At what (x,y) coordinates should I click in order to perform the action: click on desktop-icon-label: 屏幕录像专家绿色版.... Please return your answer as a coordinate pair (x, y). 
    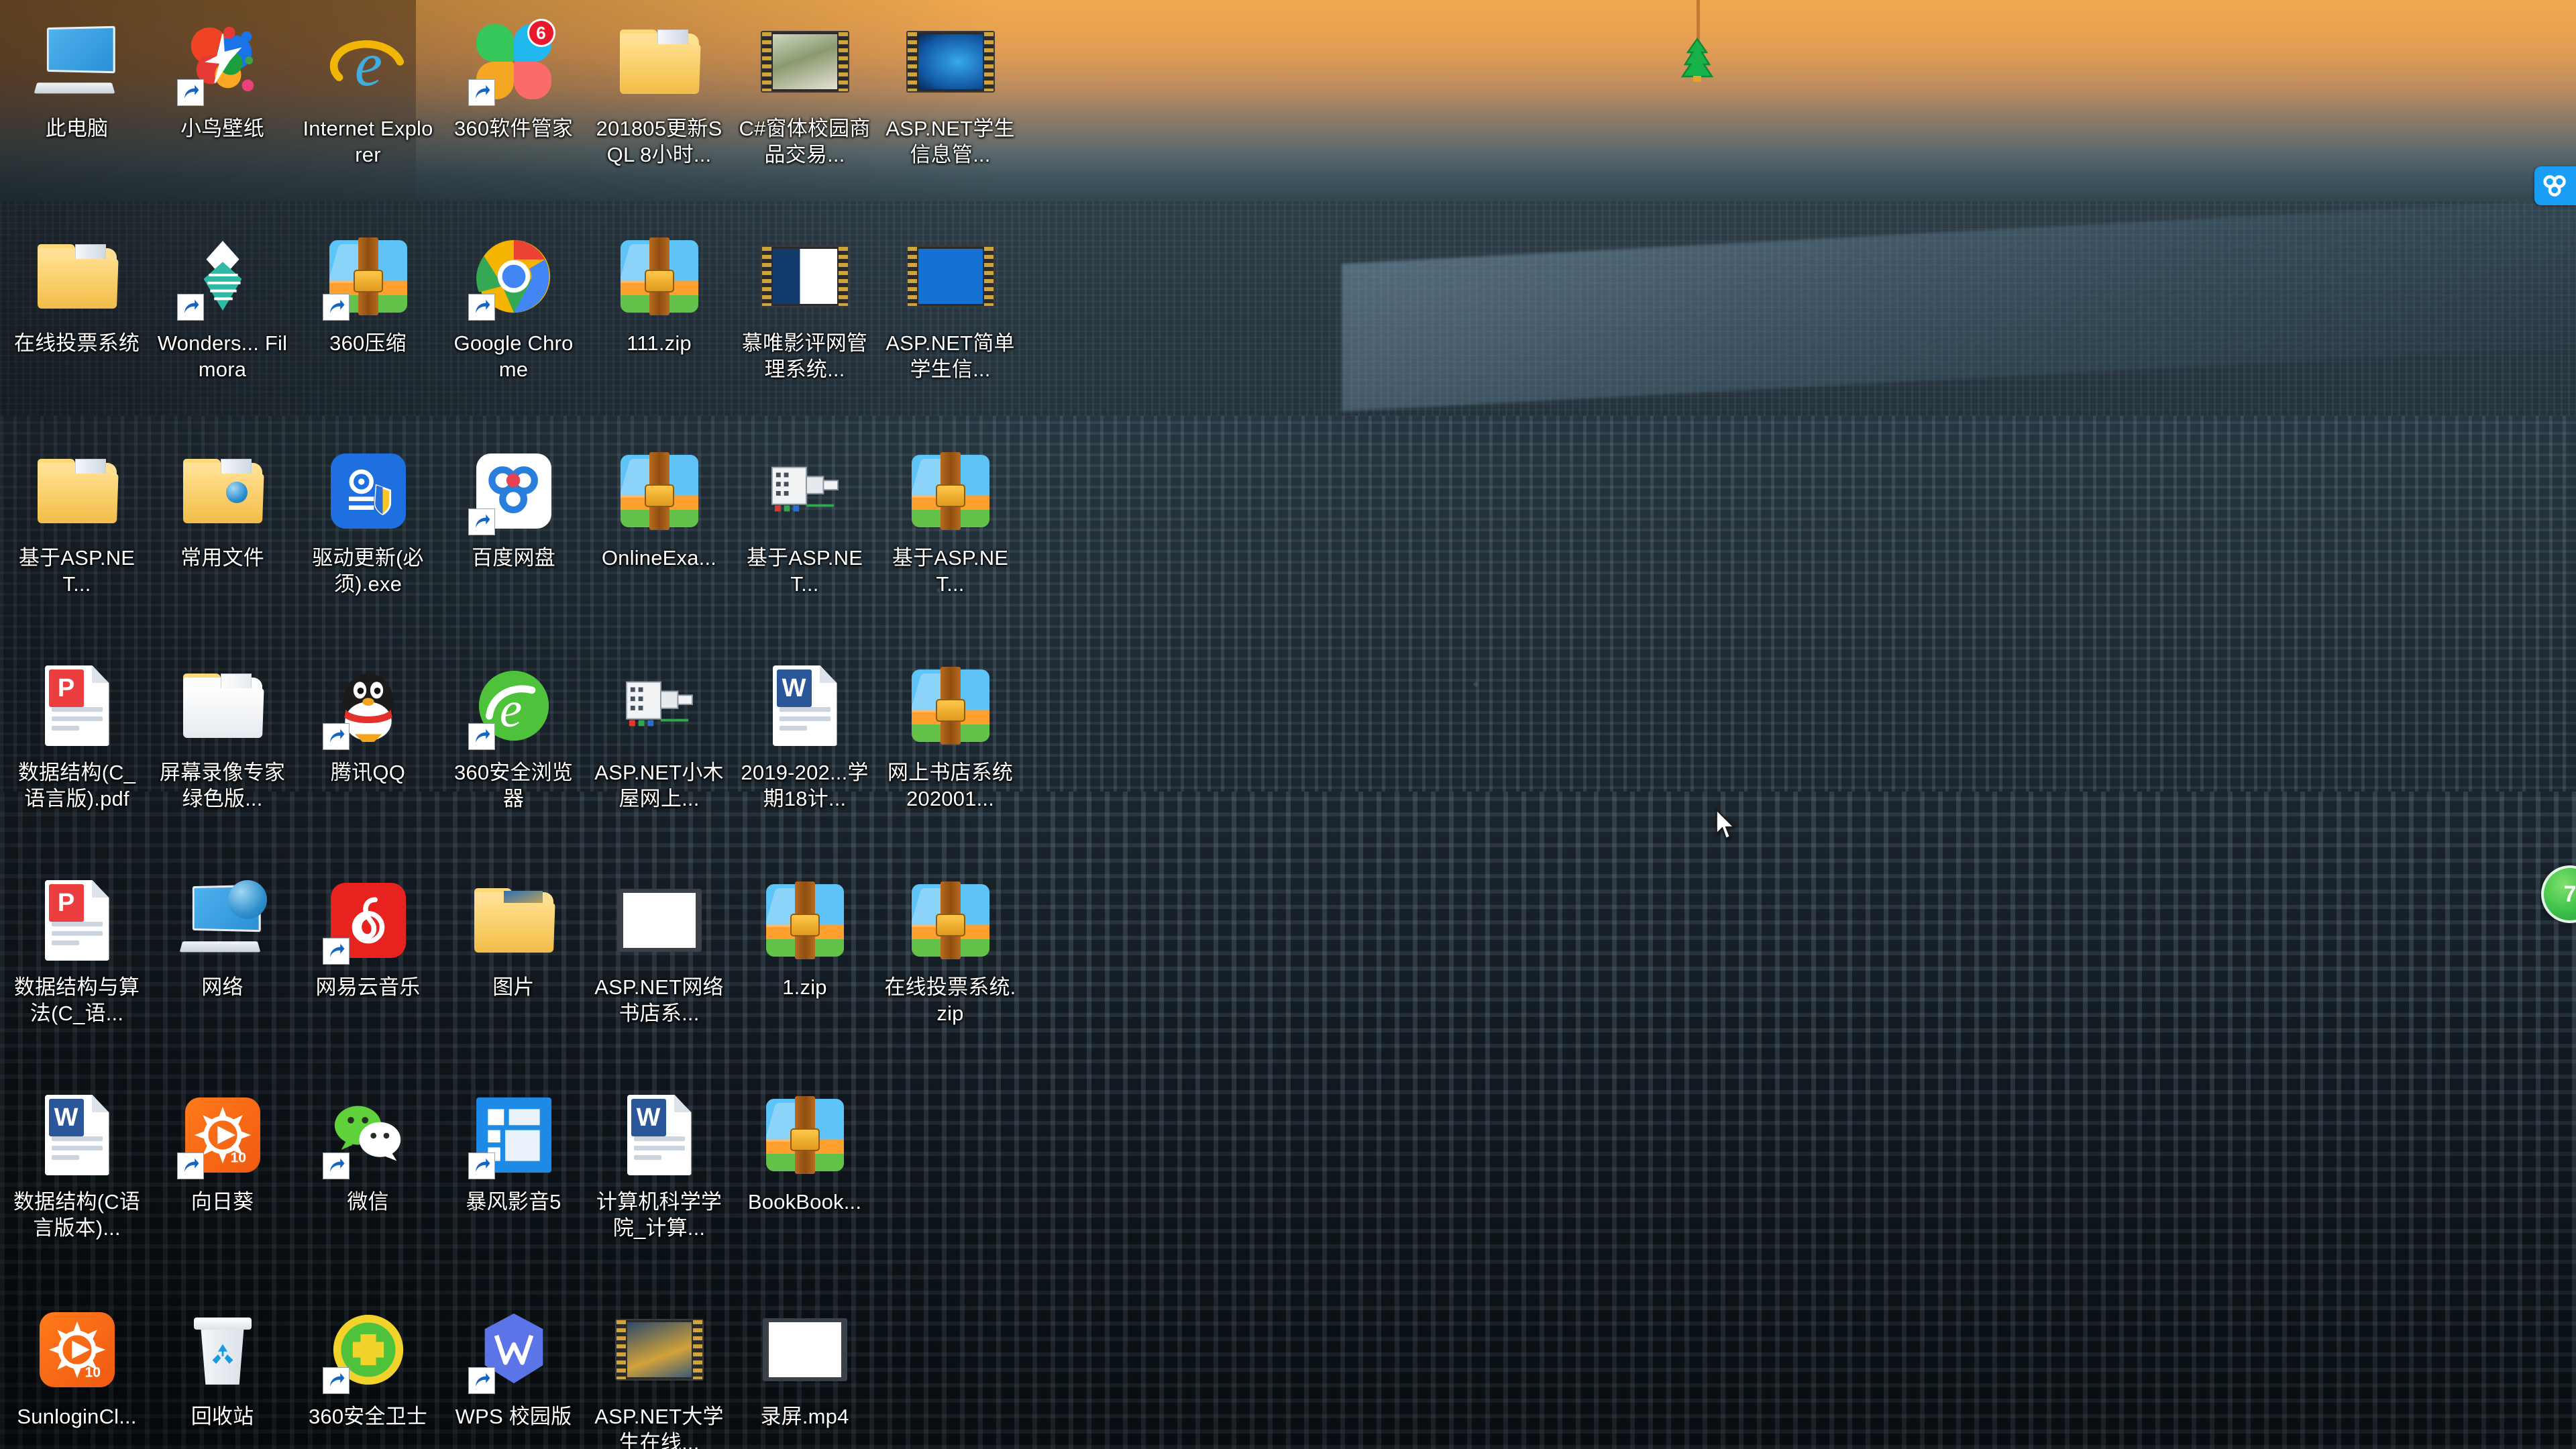
    Looking at the image, I should click on (222, 786).